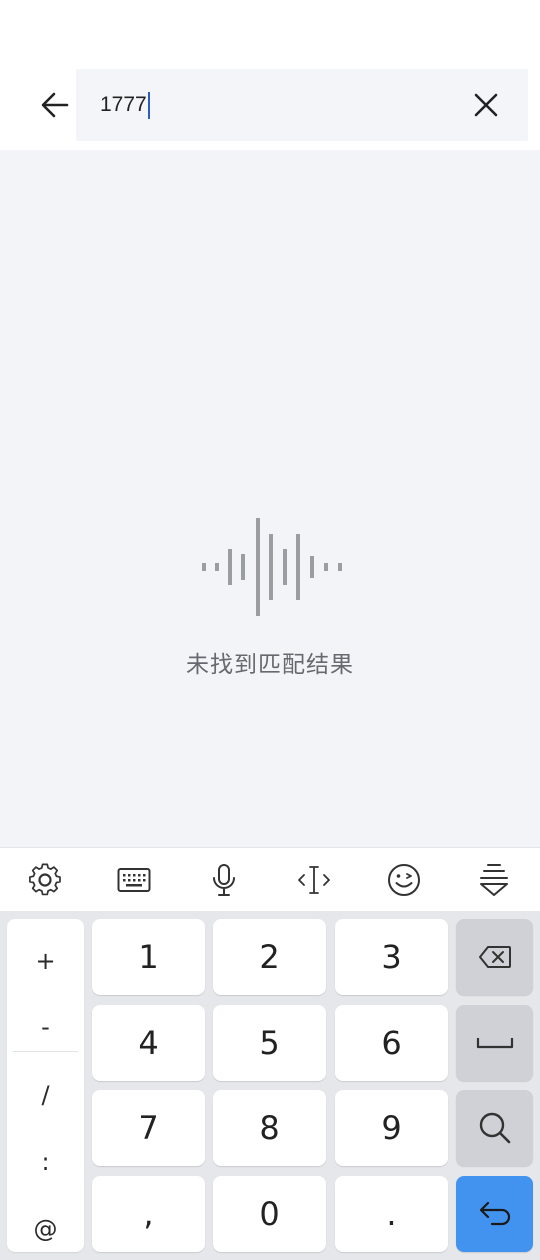 The height and width of the screenshot is (1260, 540). I want to click on text-caret, so click(149, 105).